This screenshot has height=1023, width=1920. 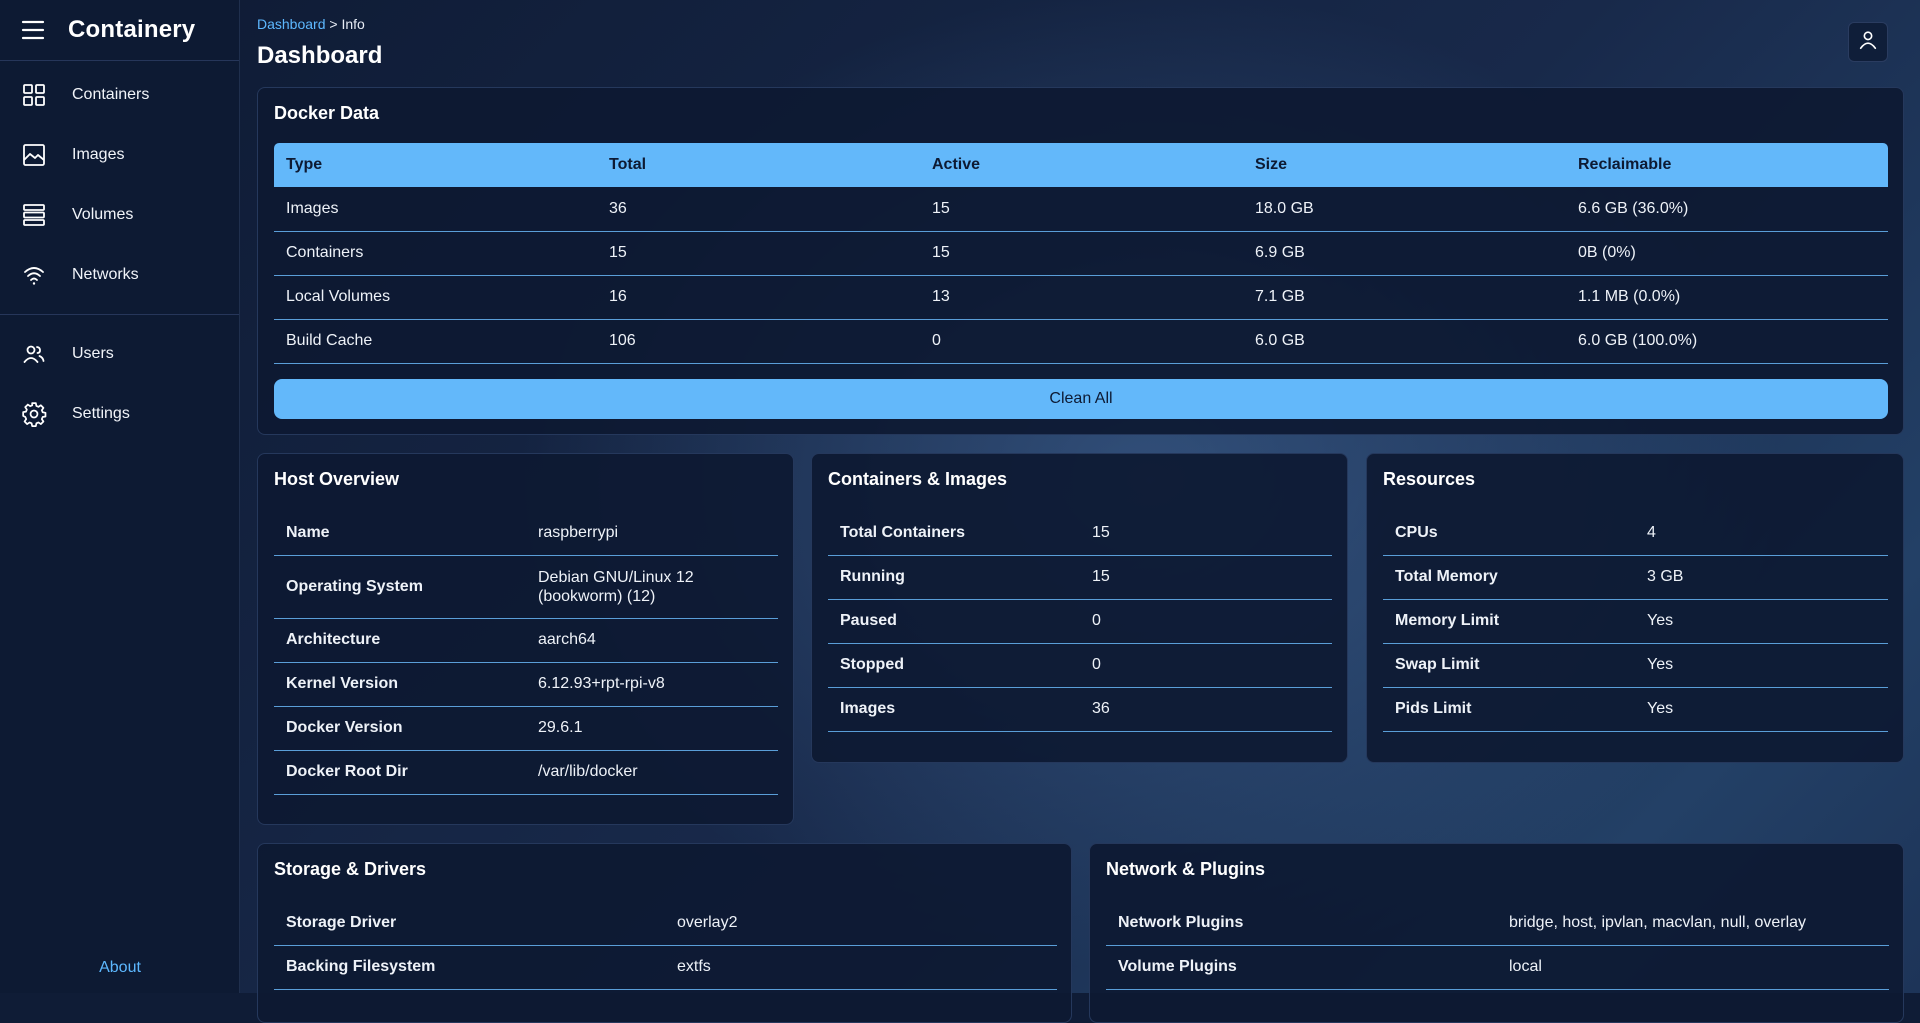 I want to click on cell-active: 15, so click(x=1081, y=253).